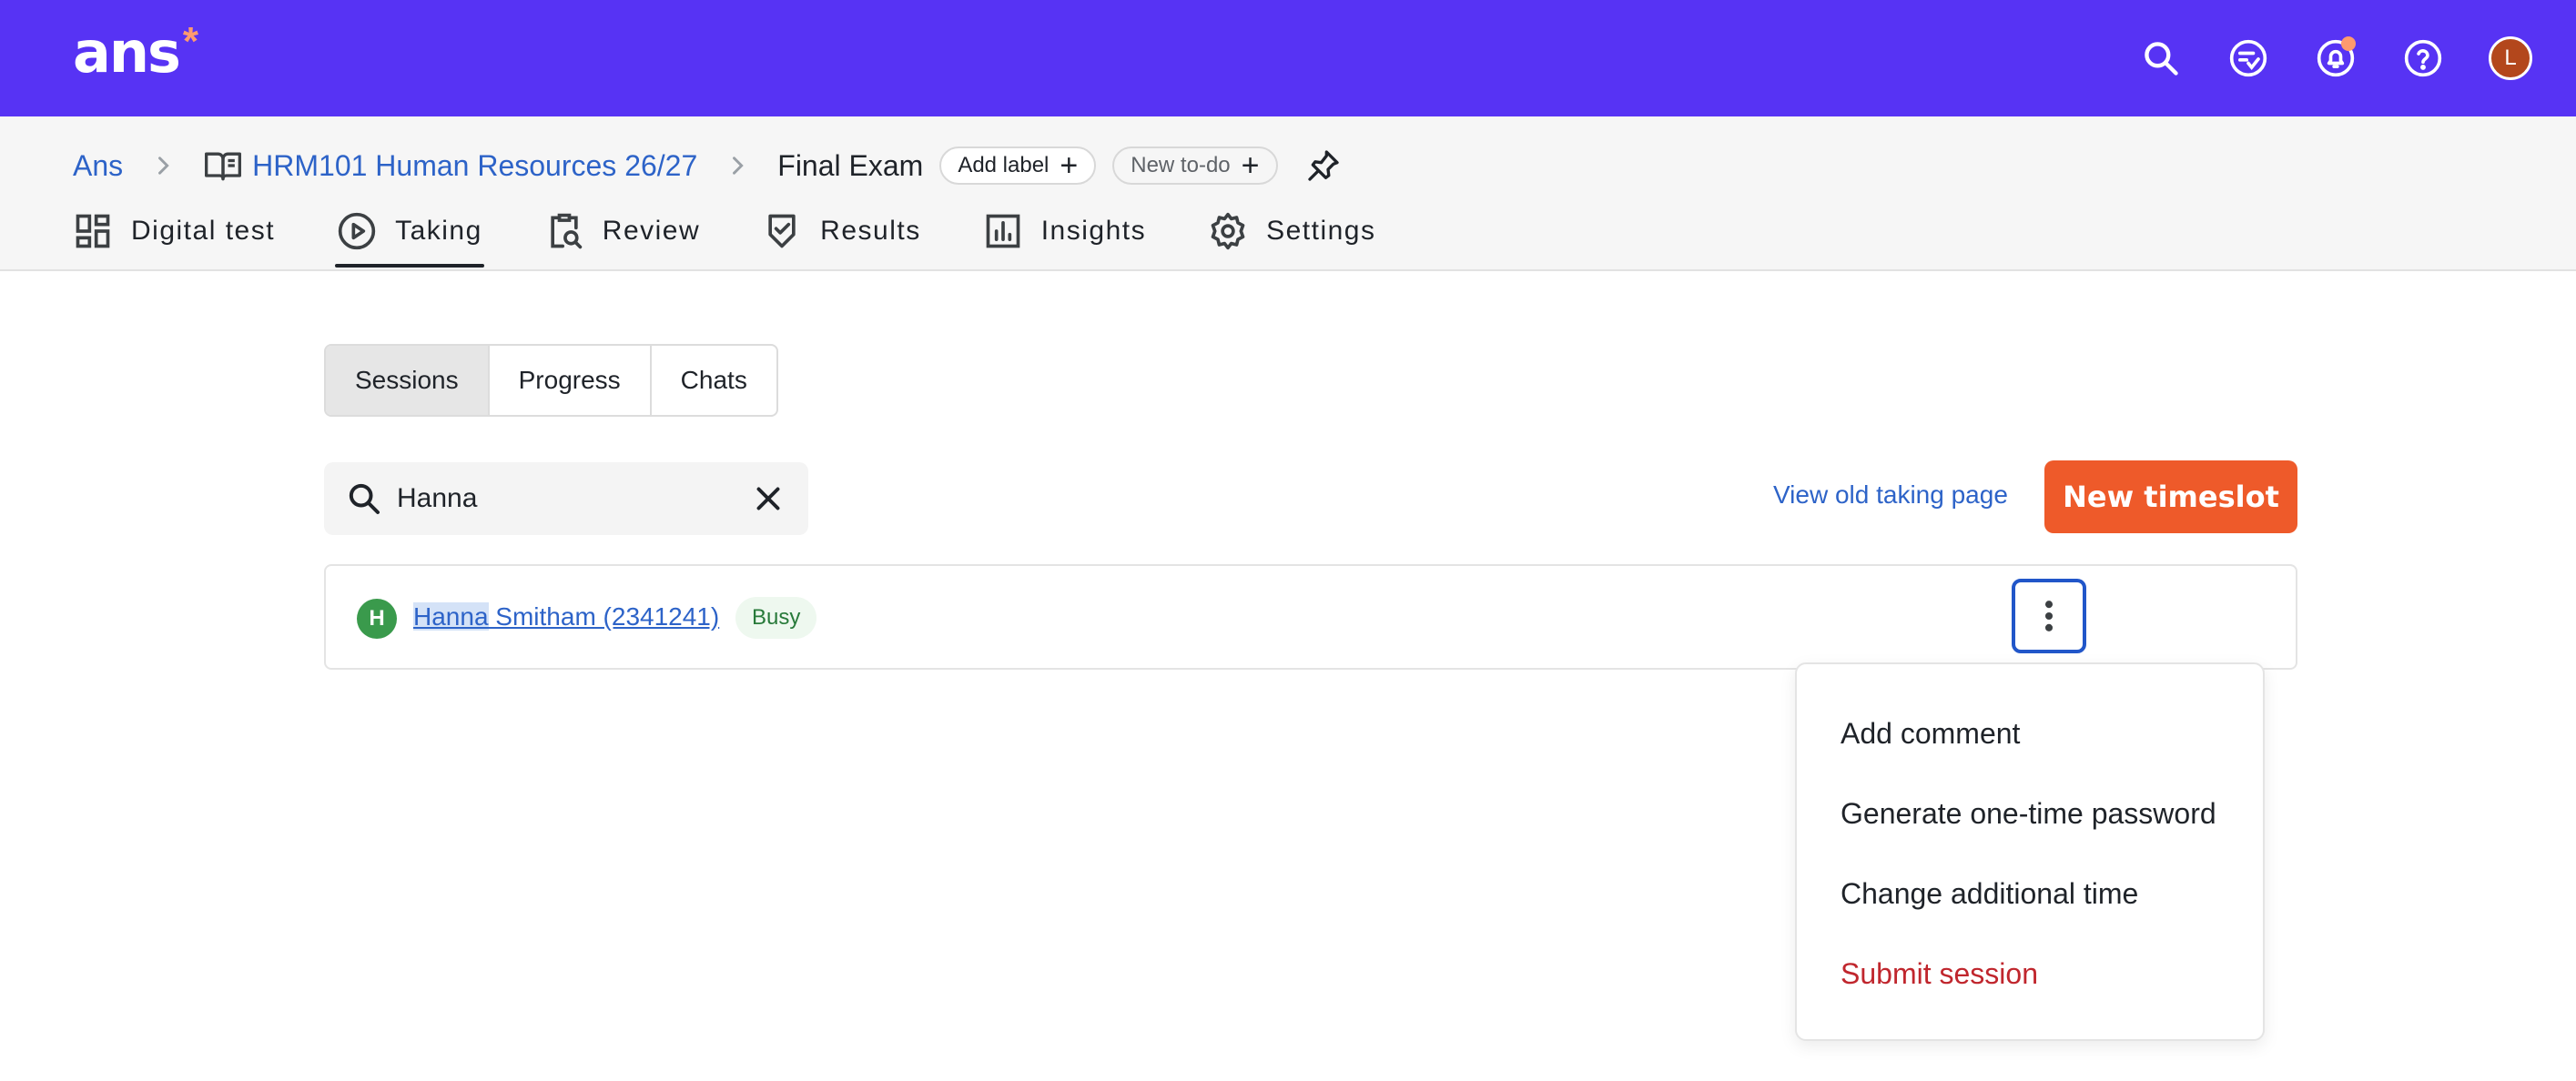 Image resolution: width=2576 pixels, height=1081 pixels. I want to click on add-label-button: Add label +, so click(1018, 165).